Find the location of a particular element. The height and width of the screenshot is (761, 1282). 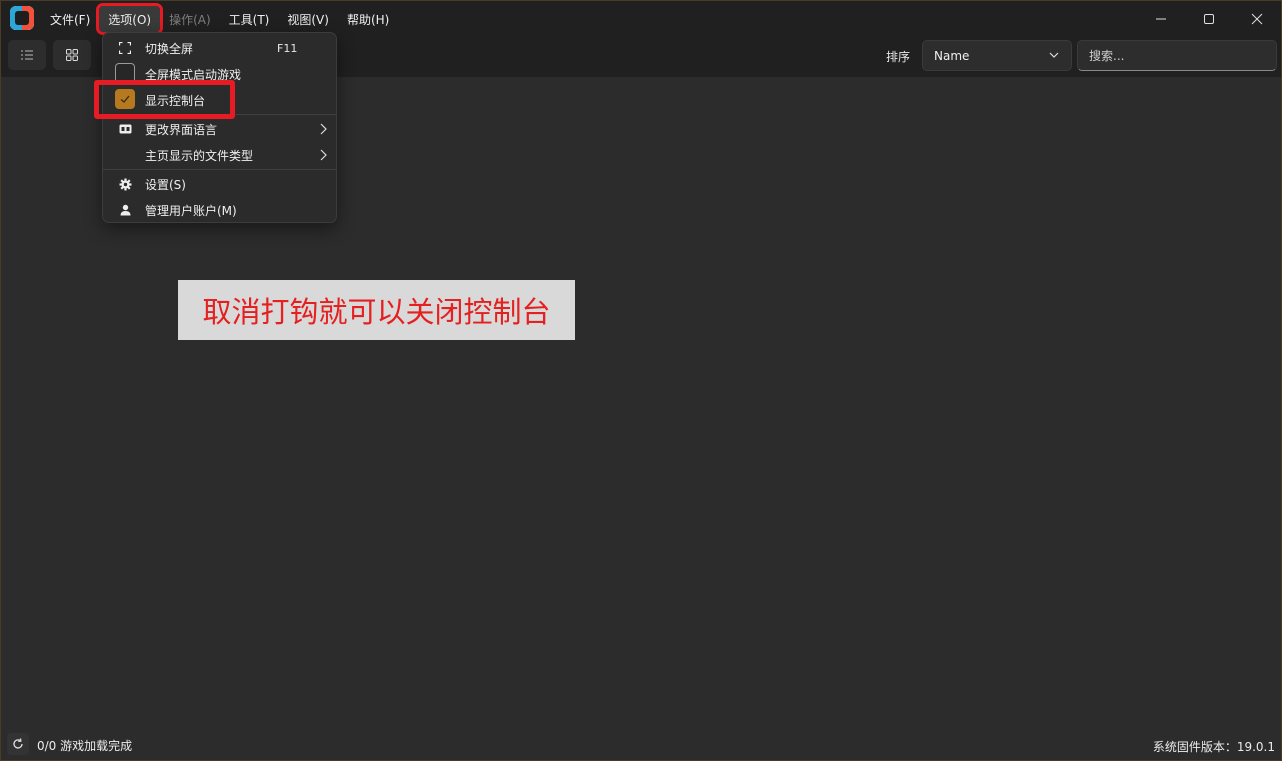

status-bar: 0/0 游戏加载完成 系统固件版本：19.0.1 is located at coordinates (641, 744).